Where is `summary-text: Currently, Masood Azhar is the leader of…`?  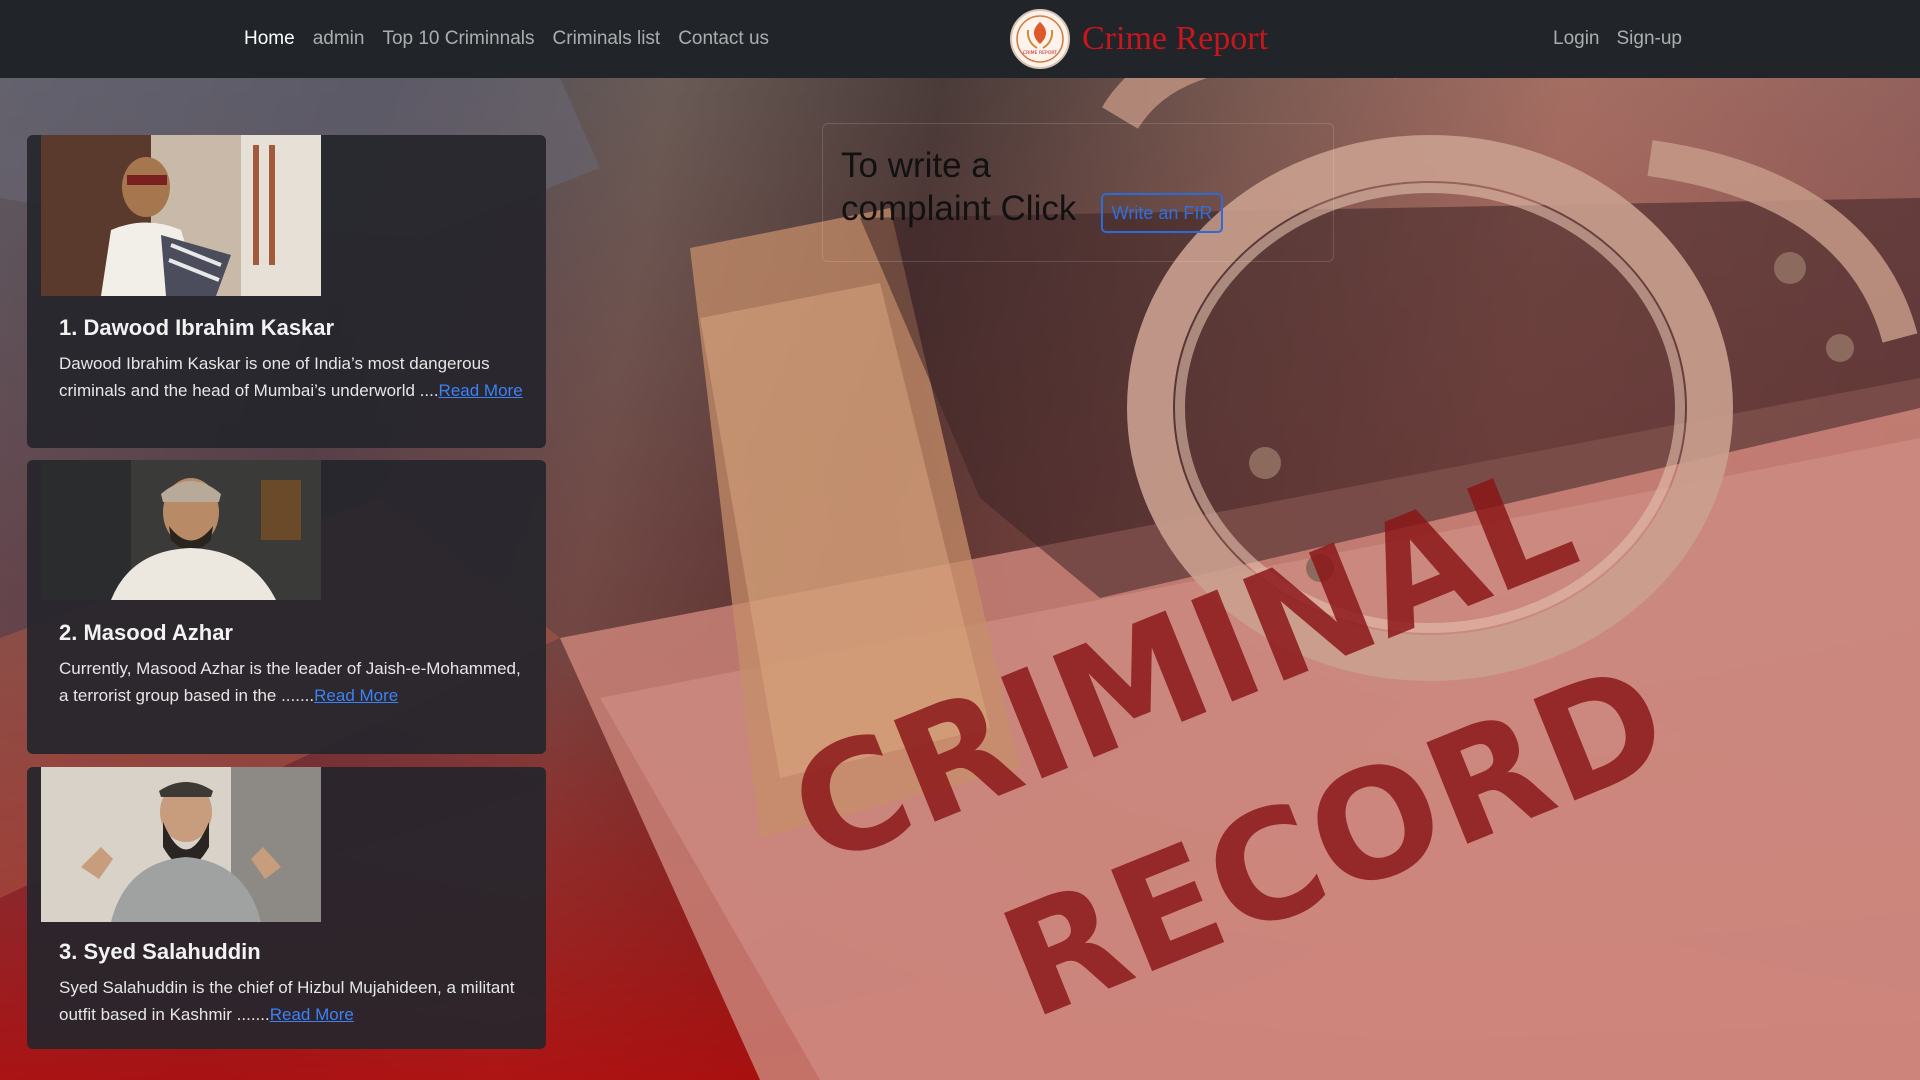
summary-text: Currently, Masood Azhar is the leader of… is located at coordinates (290, 682).